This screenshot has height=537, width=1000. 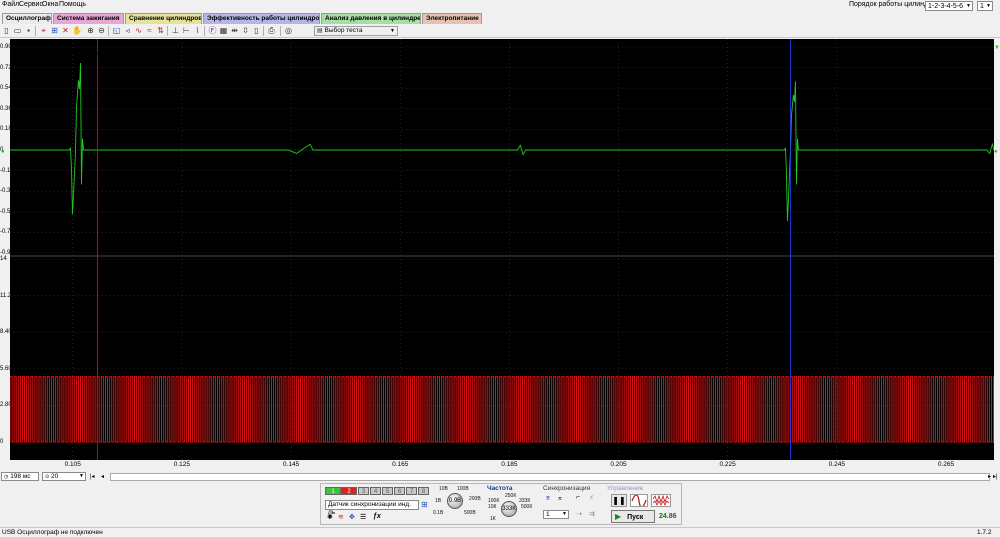 What do you see at coordinates (261, 18) in the screenshot?
I see `tab-cylinder-efficiency: Эффективность работы цилиндров` at bounding box center [261, 18].